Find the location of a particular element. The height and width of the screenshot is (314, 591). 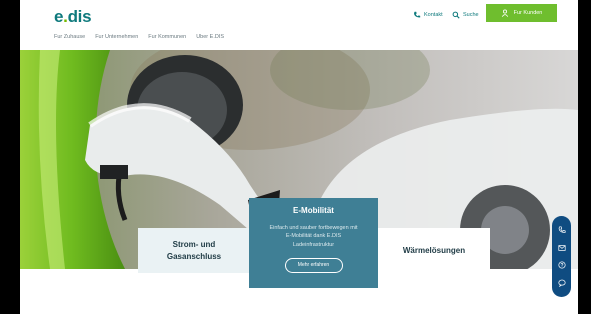

card-heating-solutions: Wärmelösungen is located at coordinates (434, 250).